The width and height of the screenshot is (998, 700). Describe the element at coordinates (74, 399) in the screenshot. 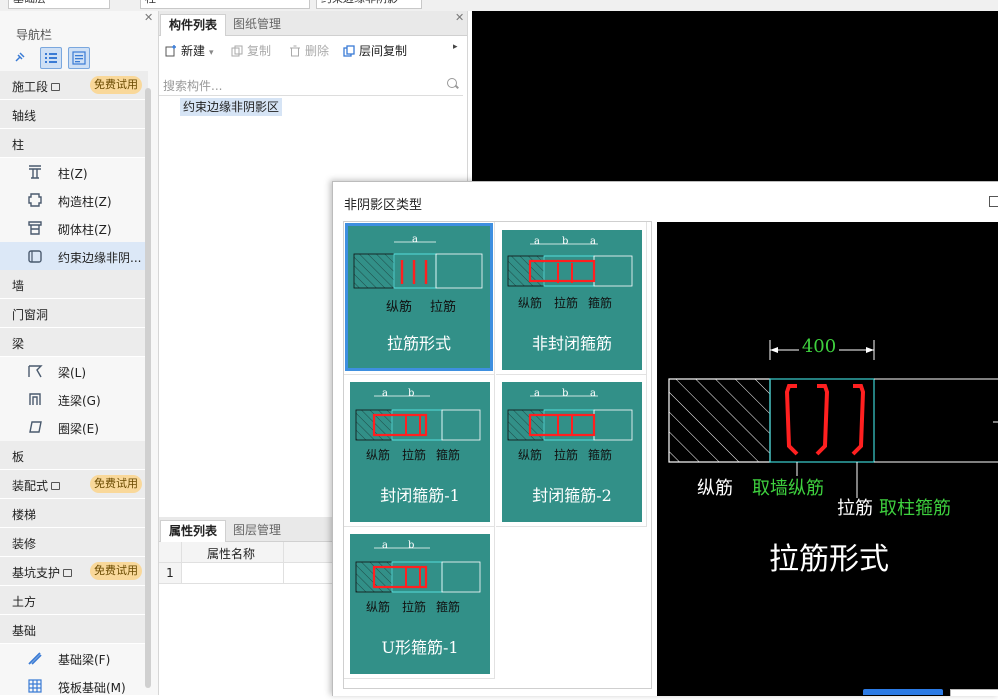

I see `nav-item: 连梁(G)` at that location.